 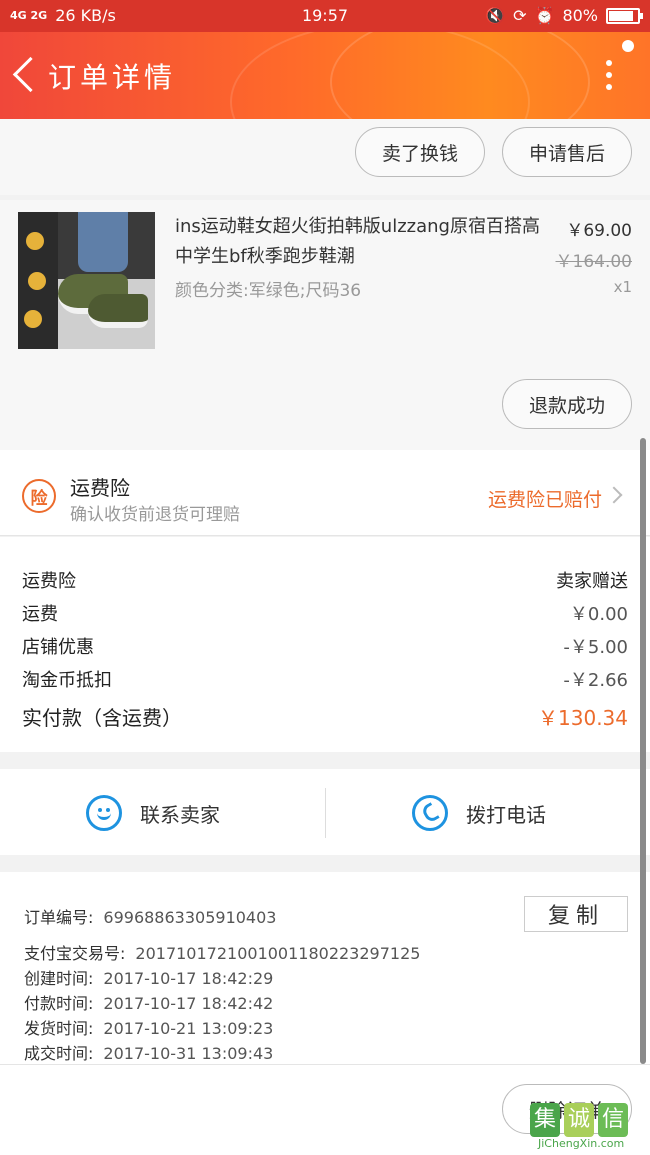 I want to click on order-number: 69968863305910403, so click(x=190, y=917).